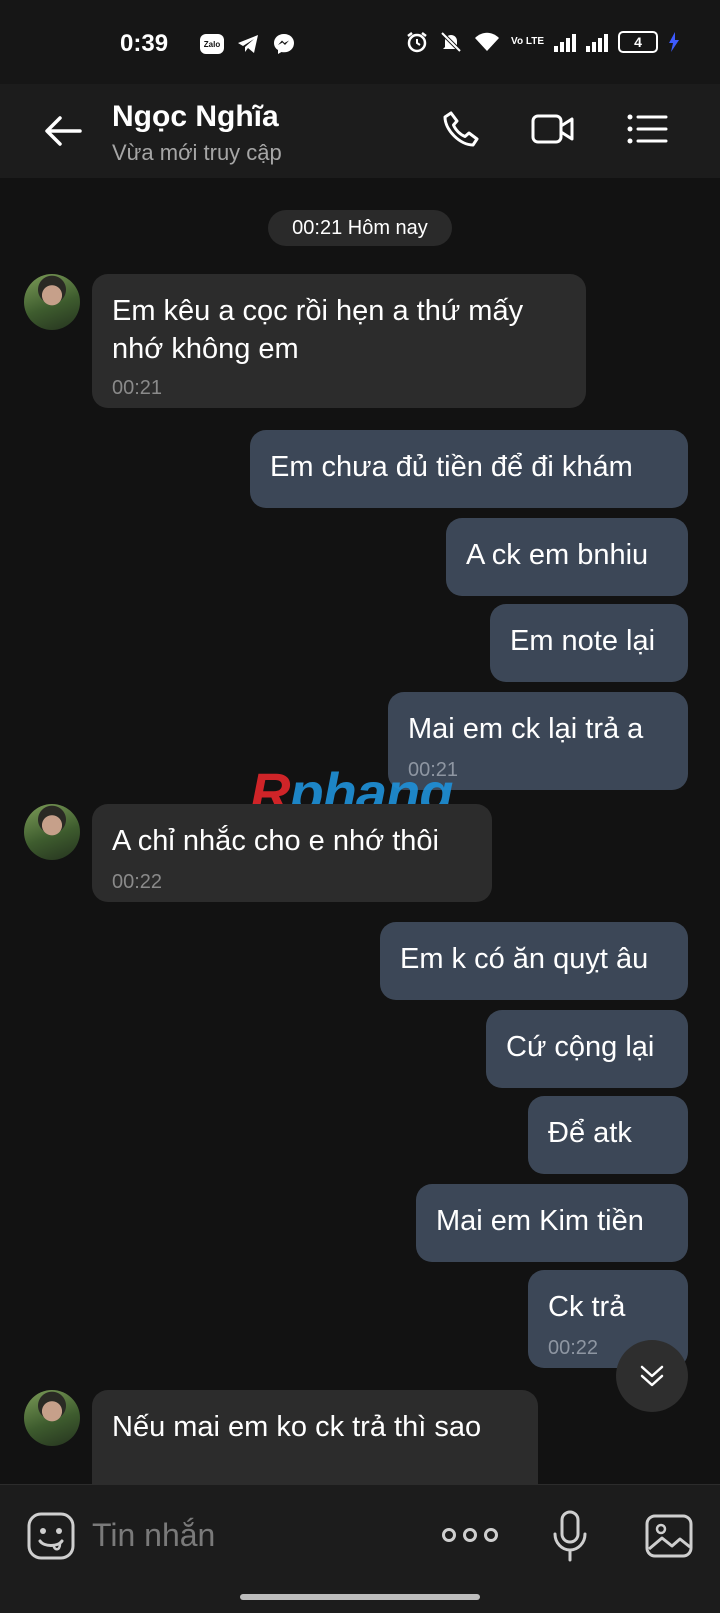 The height and width of the screenshot is (1613, 720). What do you see at coordinates (144, 43) in the screenshot?
I see `status-time: 0:39` at bounding box center [144, 43].